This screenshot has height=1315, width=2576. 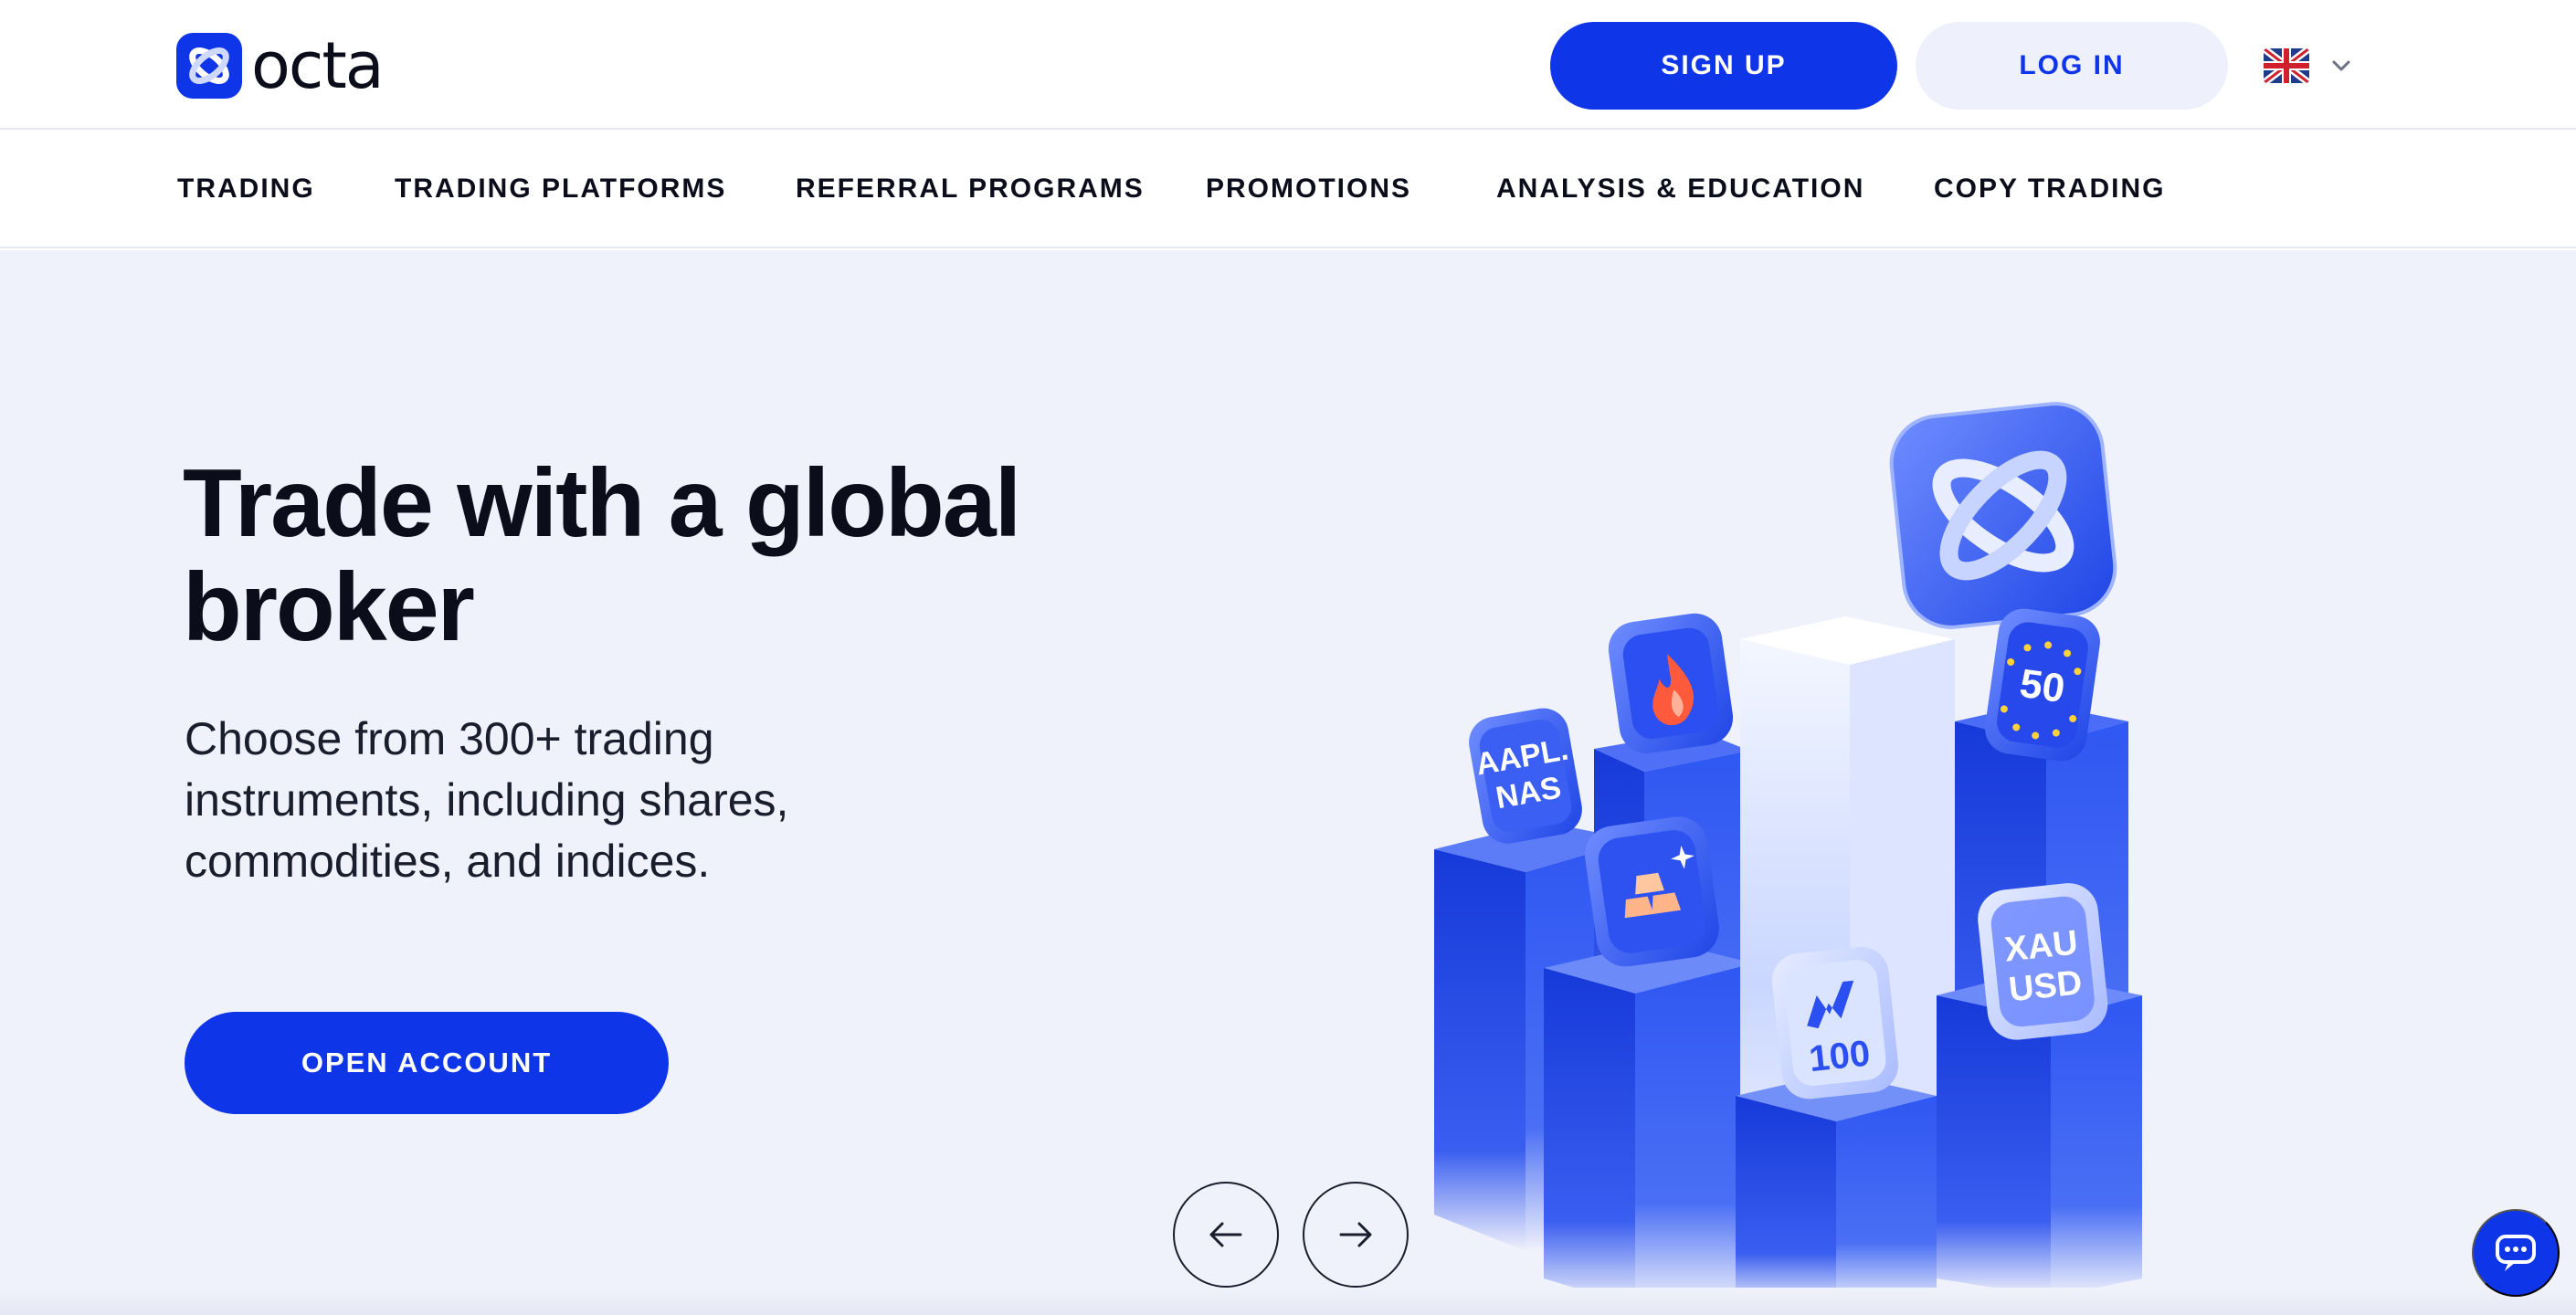 What do you see at coordinates (1680, 189) in the screenshot?
I see `nav-item-analysis-education: ANALYSIS & EDUCATION` at bounding box center [1680, 189].